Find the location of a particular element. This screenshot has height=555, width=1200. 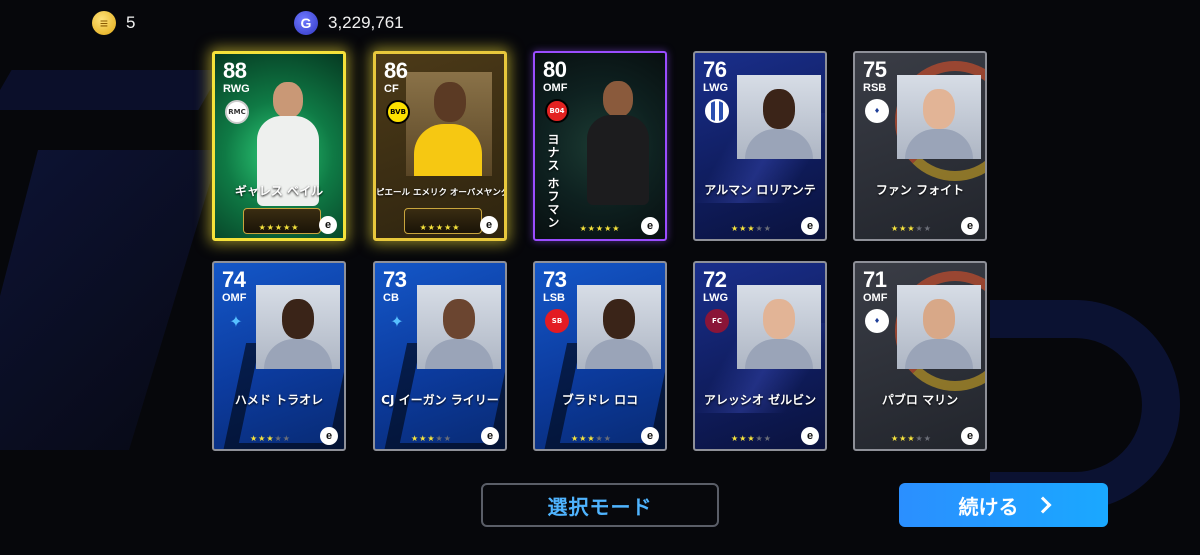

player-card-5: 75 RSB ♦ ファン フォイト ★★★★★ e is located at coordinates (920, 146).